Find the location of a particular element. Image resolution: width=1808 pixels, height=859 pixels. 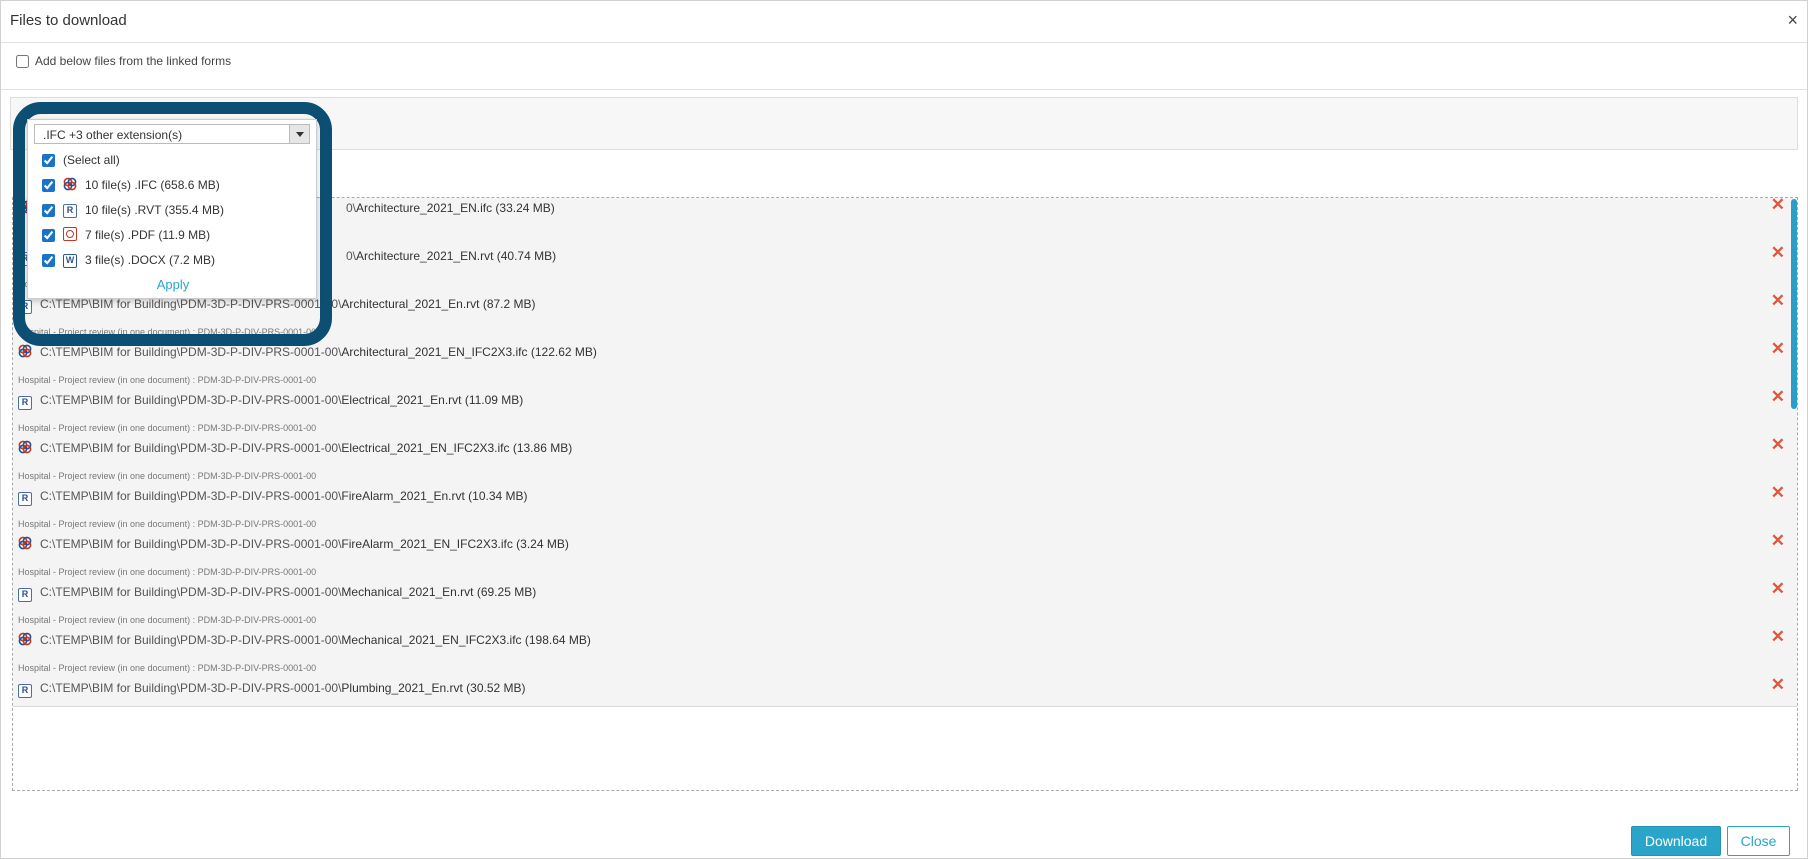

extension-option: R 10 file(s) .RVT (355.4 MB) is located at coordinates (133, 210).